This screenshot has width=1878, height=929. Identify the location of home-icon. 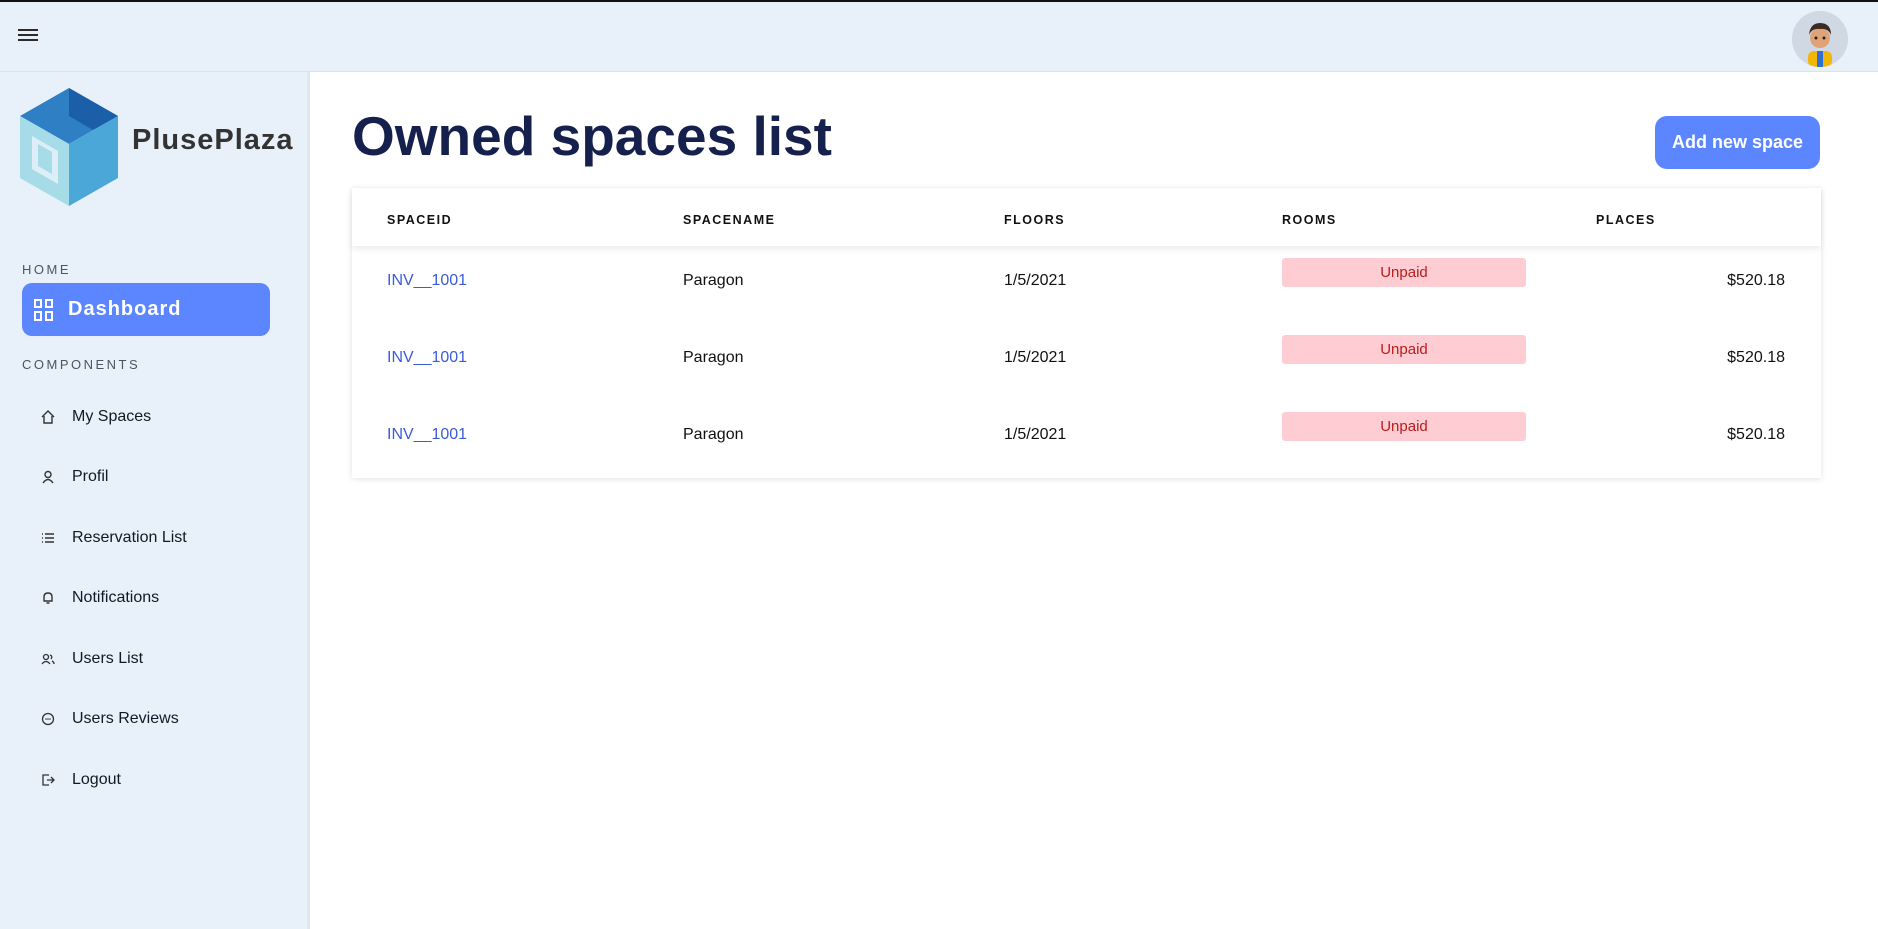
(48, 417).